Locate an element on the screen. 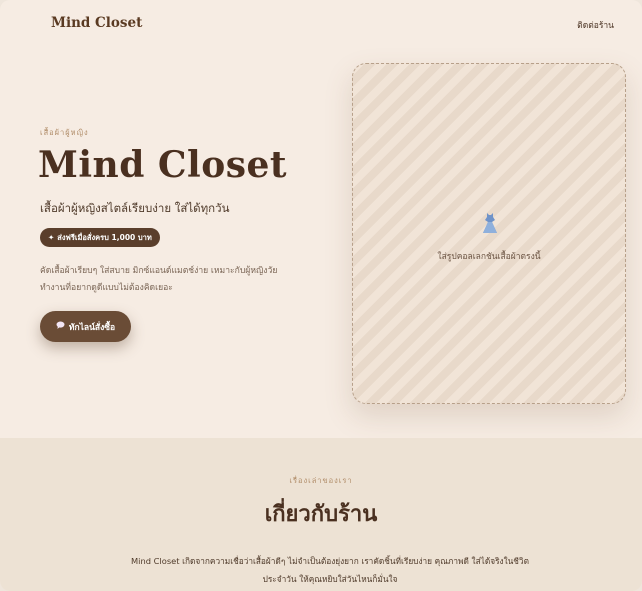  contact-link: ติดต่อร้าน is located at coordinates (595, 25).